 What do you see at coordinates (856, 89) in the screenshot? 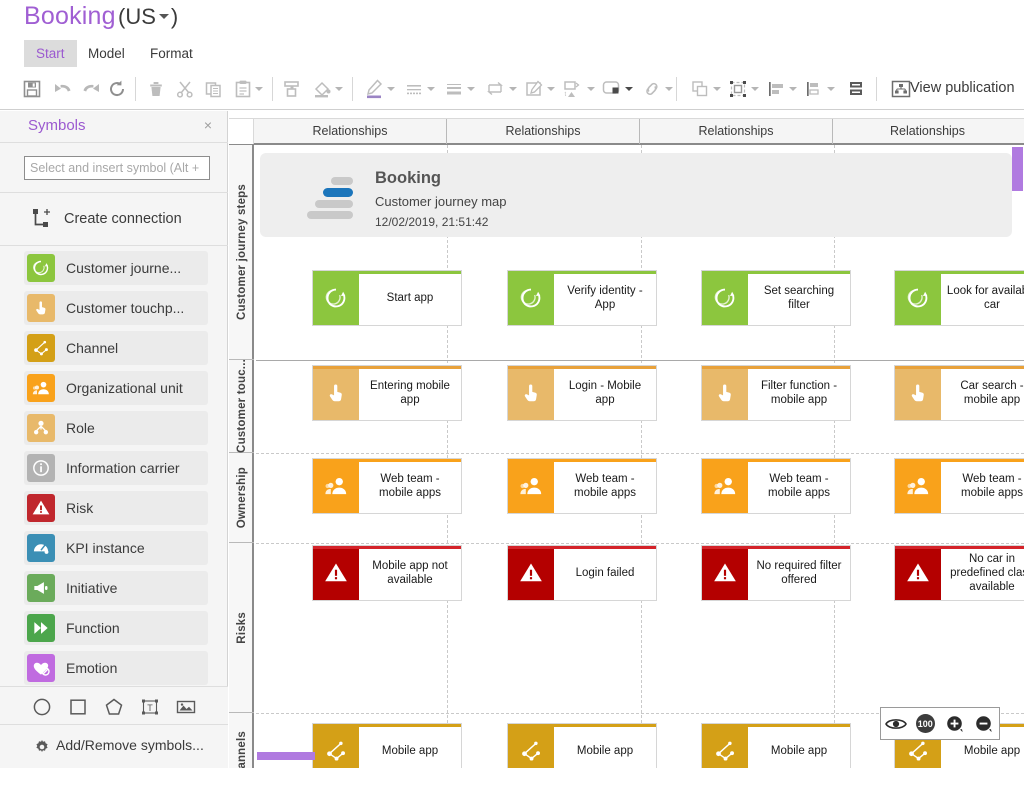
I see `order-button` at bounding box center [856, 89].